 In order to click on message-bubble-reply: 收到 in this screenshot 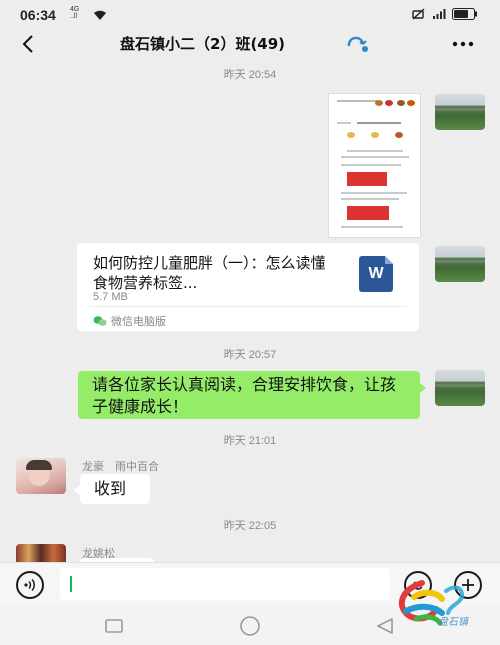, I will do `click(112, 489)`.